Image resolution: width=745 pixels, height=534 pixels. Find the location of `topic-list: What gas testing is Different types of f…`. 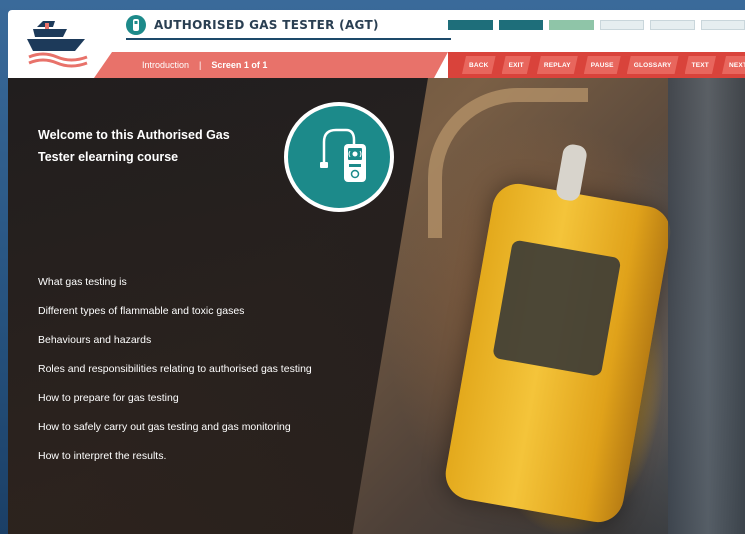

topic-list: What gas testing is Different types of f… is located at coordinates (175, 369).